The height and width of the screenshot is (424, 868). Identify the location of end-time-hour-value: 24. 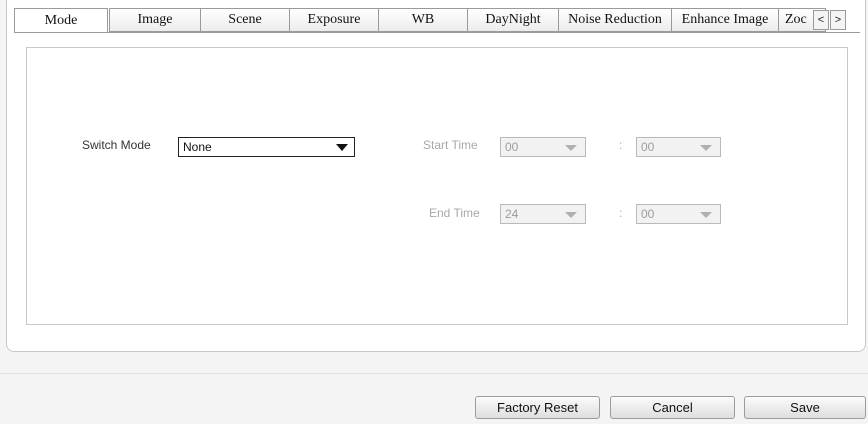
(512, 214).